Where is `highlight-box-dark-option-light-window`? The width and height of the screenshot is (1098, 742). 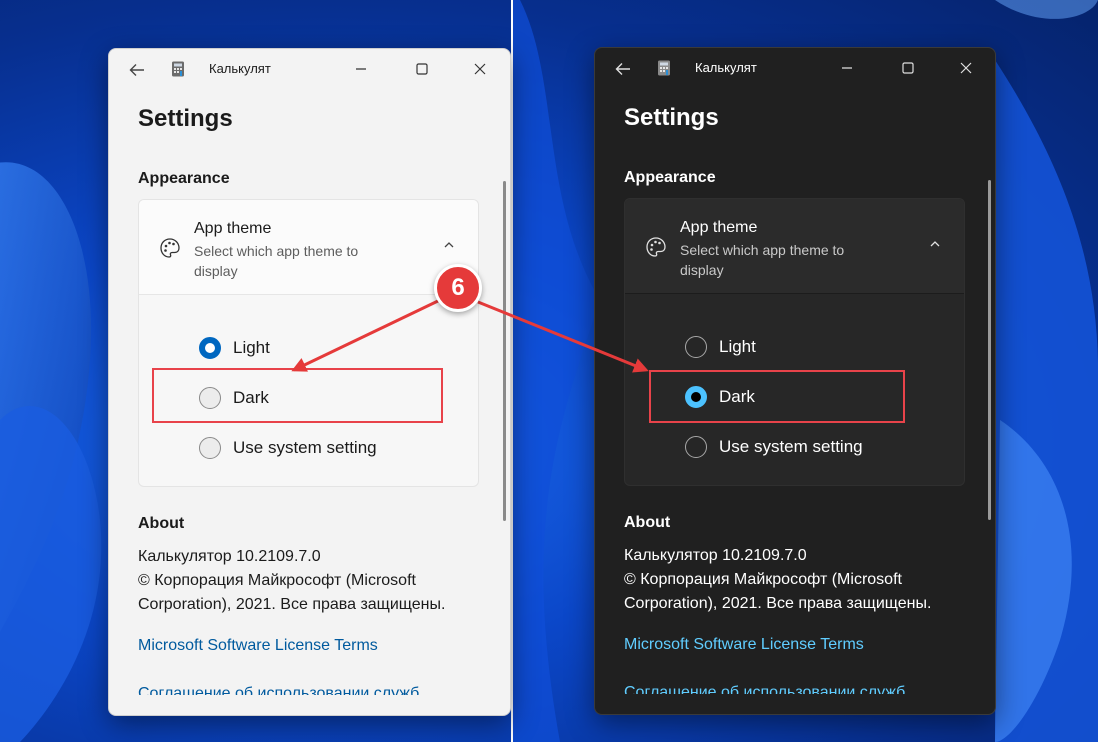
highlight-box-dark-option-light-window is located at coordinates (297, 395).